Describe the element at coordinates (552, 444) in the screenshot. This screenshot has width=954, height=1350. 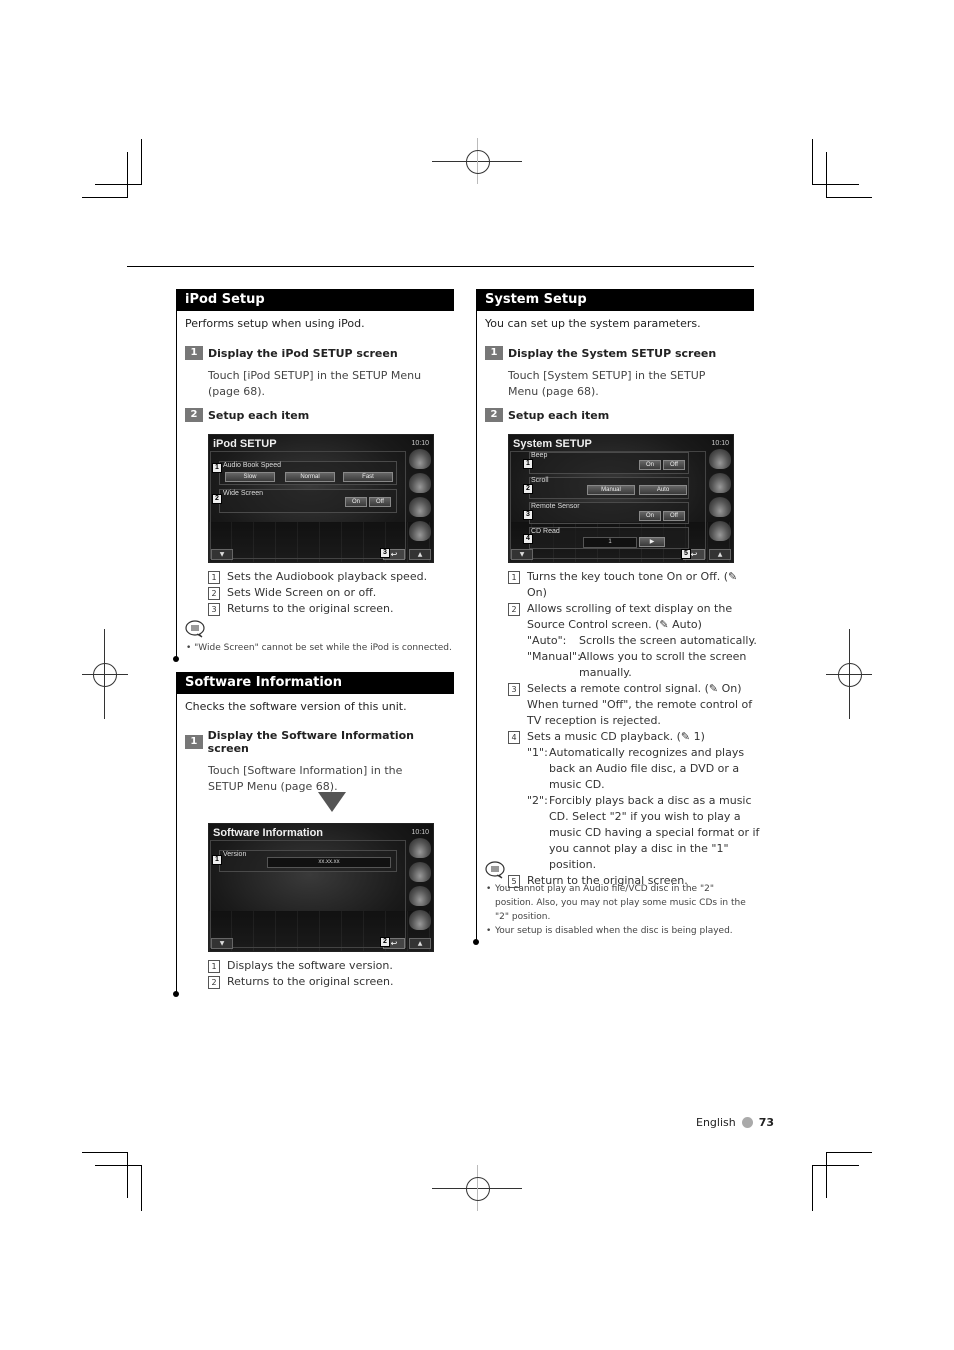
I see `screen-title: System SETUP` at that location.